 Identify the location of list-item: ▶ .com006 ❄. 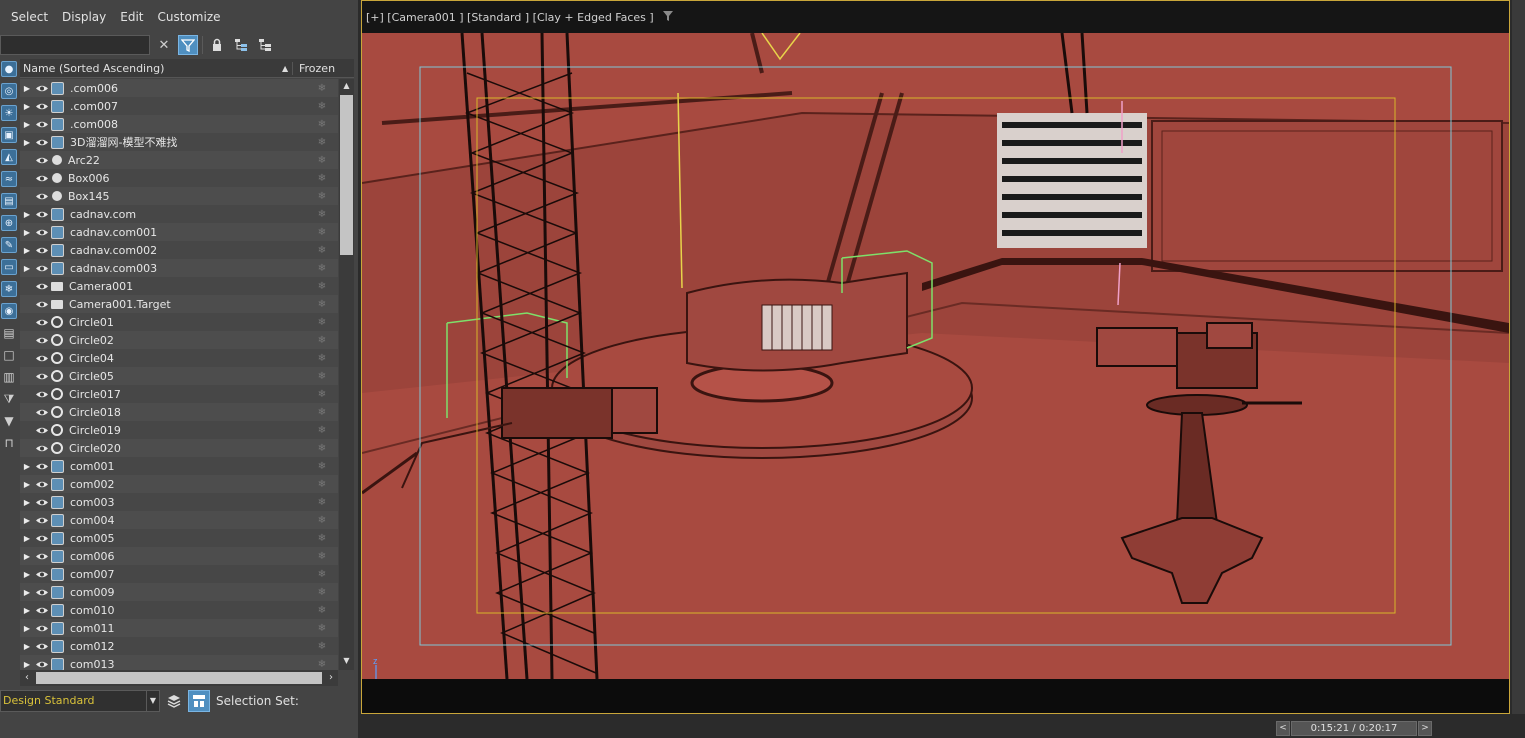
(179, 88).